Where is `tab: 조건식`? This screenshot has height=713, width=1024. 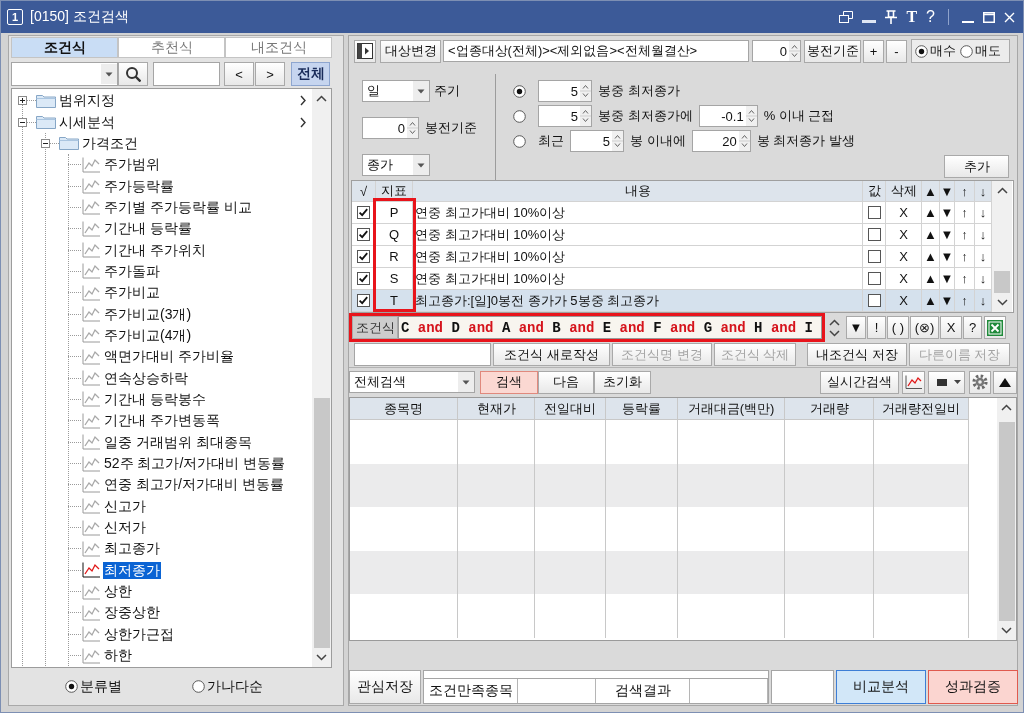 tab: 조건식 is located at coordinates (64, 47).